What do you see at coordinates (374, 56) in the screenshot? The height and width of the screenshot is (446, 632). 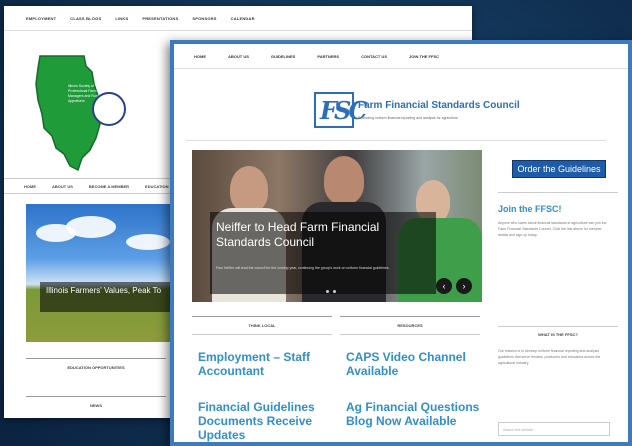 I see `front-nav-item: CONTACT US` at bounding box center [374, 56].